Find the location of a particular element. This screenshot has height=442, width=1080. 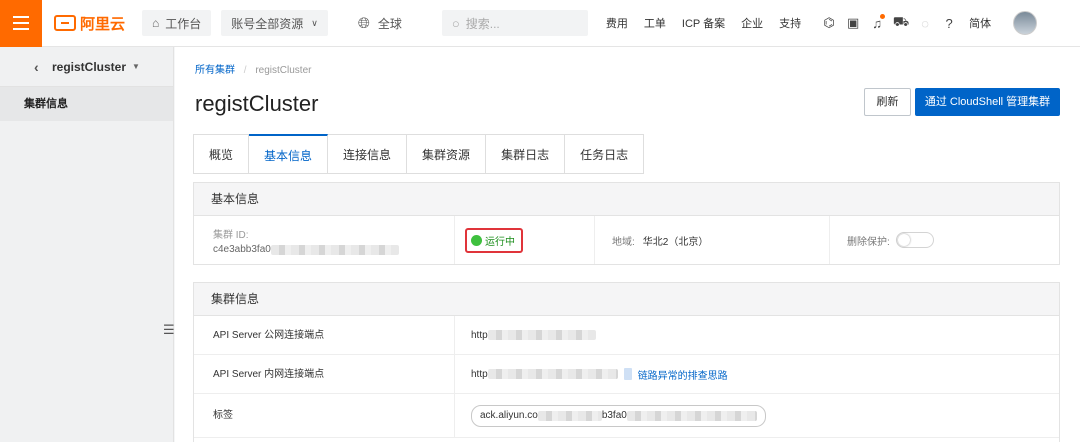

top-link-support: 支持 is located at coordinates (790, 23).